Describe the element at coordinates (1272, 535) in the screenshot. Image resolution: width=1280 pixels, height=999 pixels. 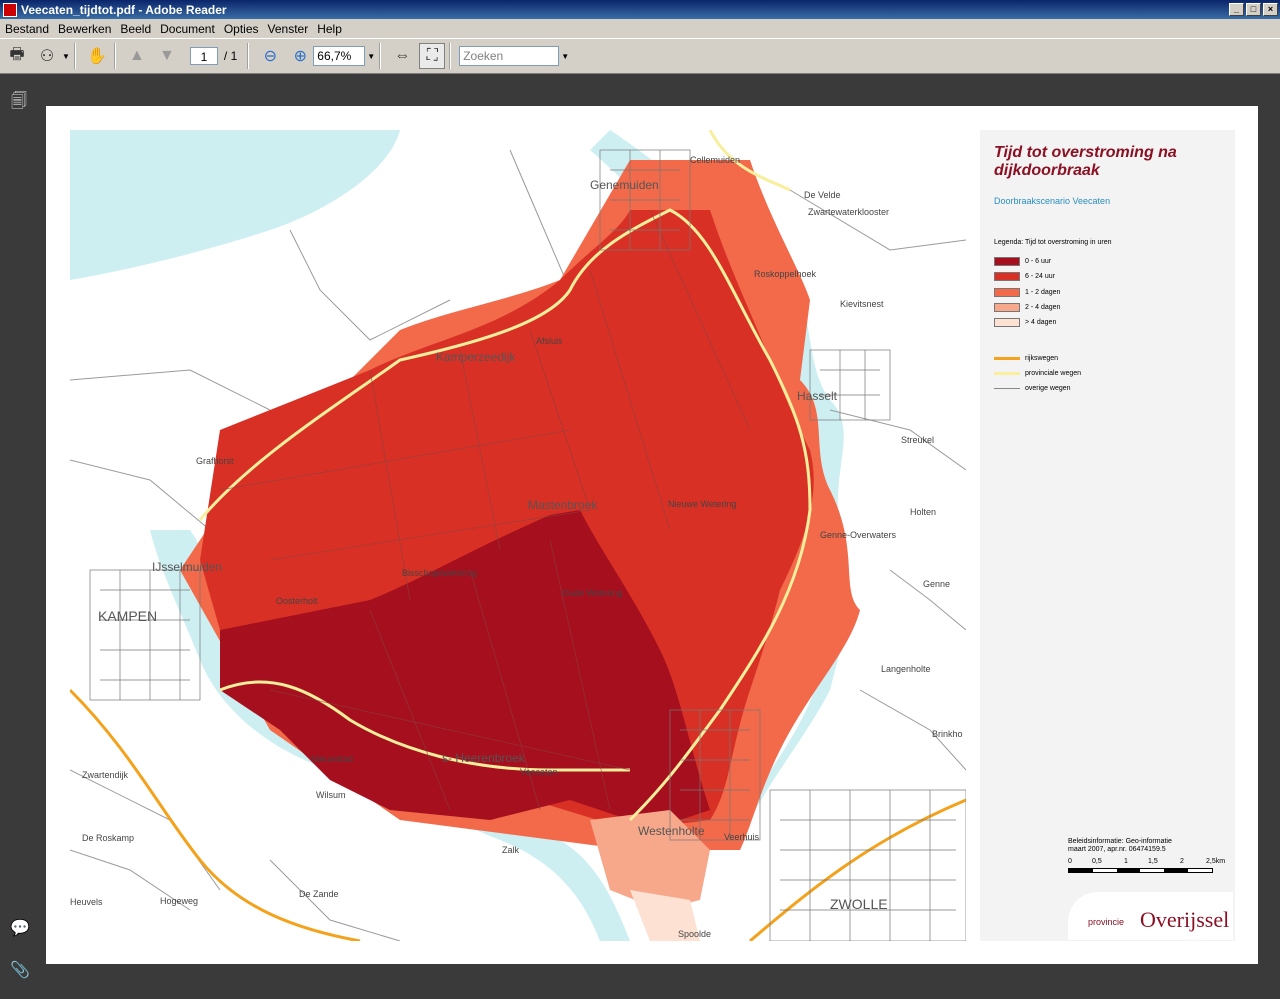
I see `vertical-scrollbar` at that location.